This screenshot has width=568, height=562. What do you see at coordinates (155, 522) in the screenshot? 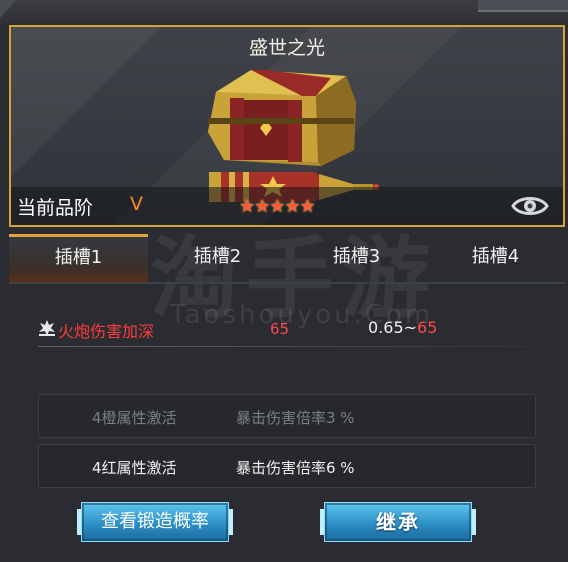
I see `view-forge-rate-button: 查看锻造概率` at bounding box center [155, 522].